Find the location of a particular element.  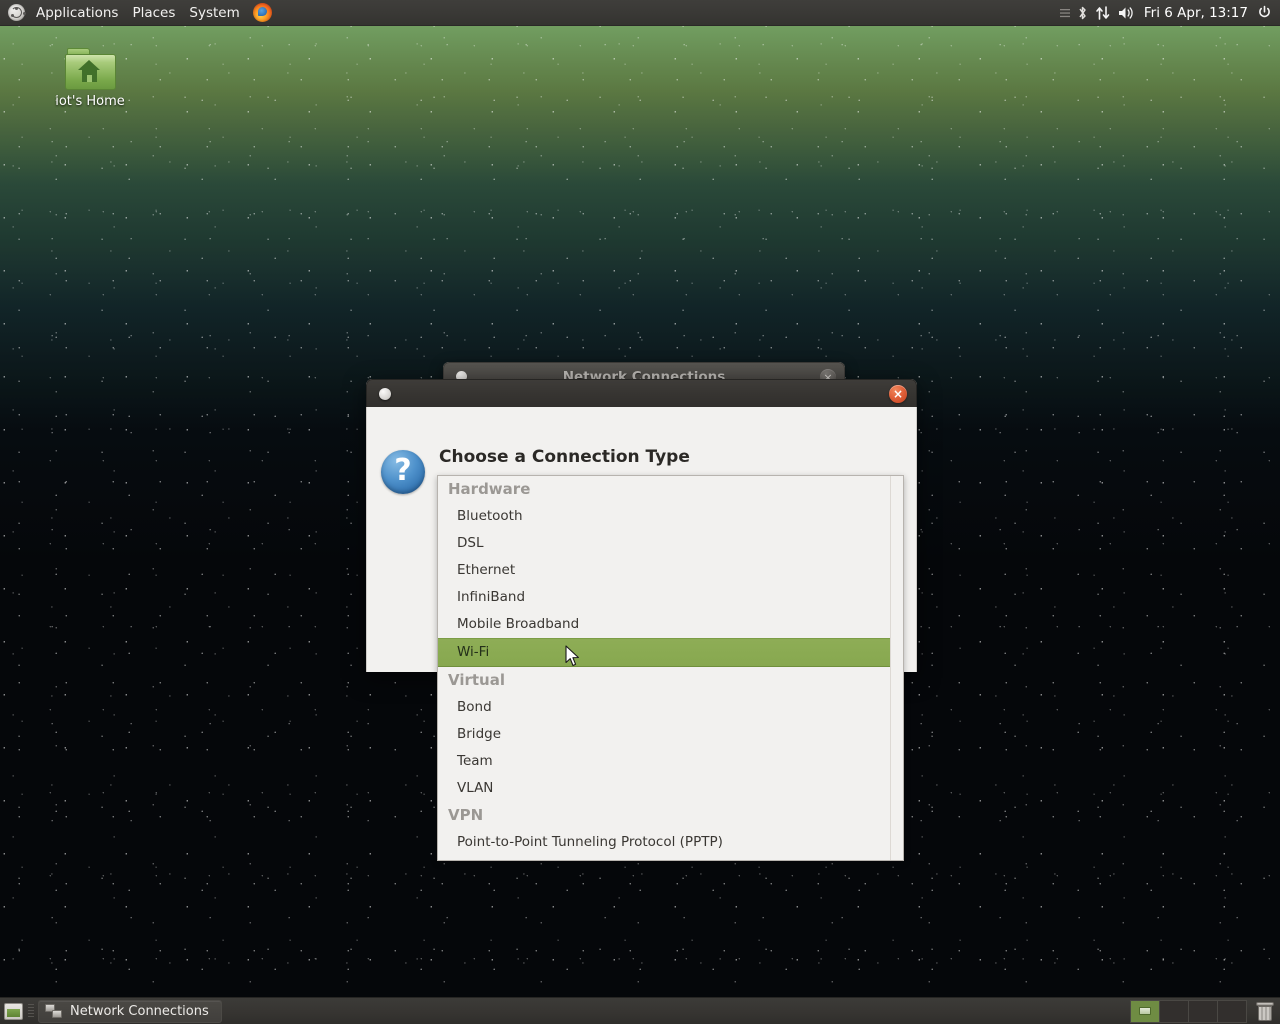

desktop-icon-home: iot's Home is located at coordinates (90, 78).